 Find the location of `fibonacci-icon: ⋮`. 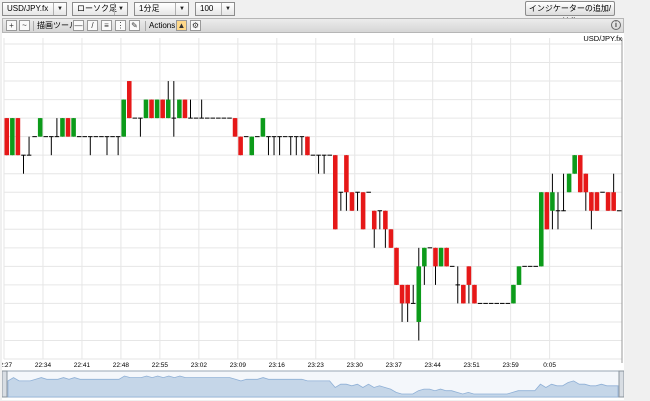

fibonacci-icon: ⋮ is located at coordinates (120, 25).